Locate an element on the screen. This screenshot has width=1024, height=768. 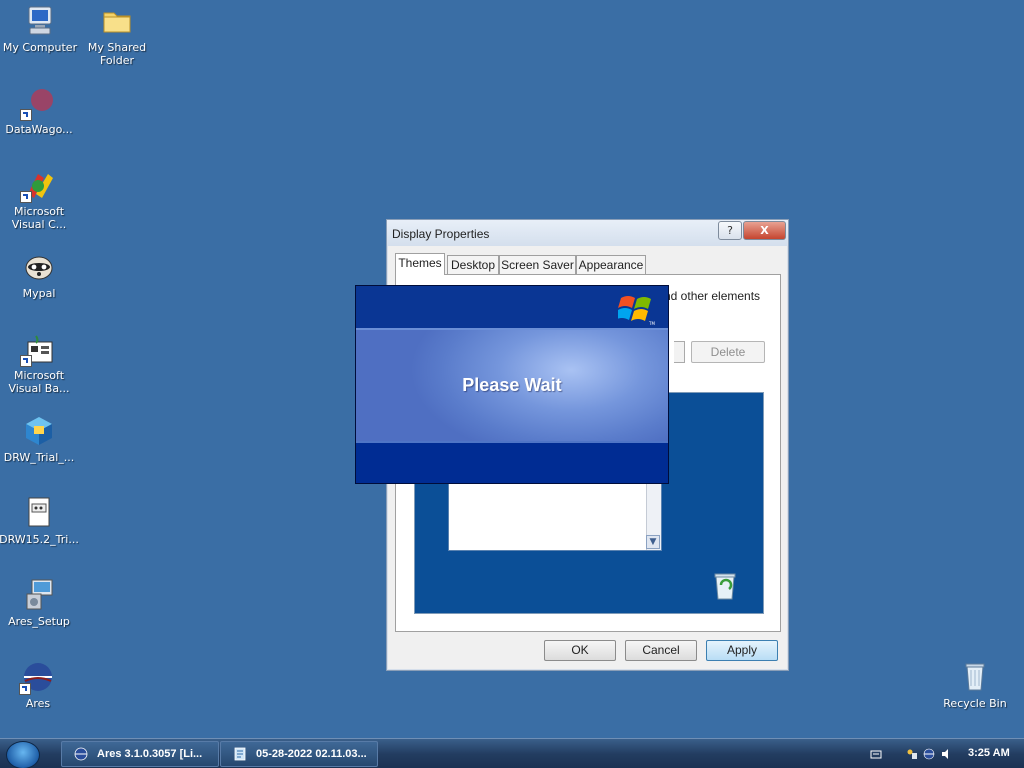
themes-description: nd other elements is located at coordinates (712, 296).